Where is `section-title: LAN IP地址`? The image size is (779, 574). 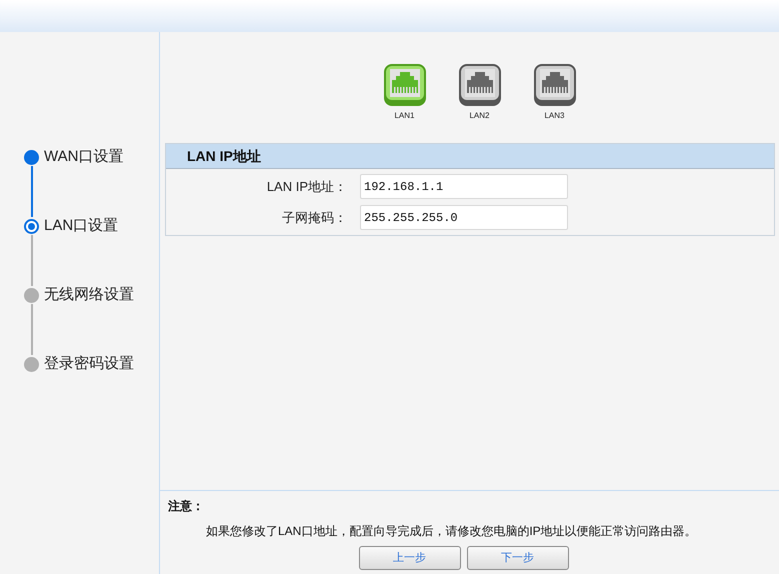 section-title: LAN IP地址 is located at coordinates (224, 156).